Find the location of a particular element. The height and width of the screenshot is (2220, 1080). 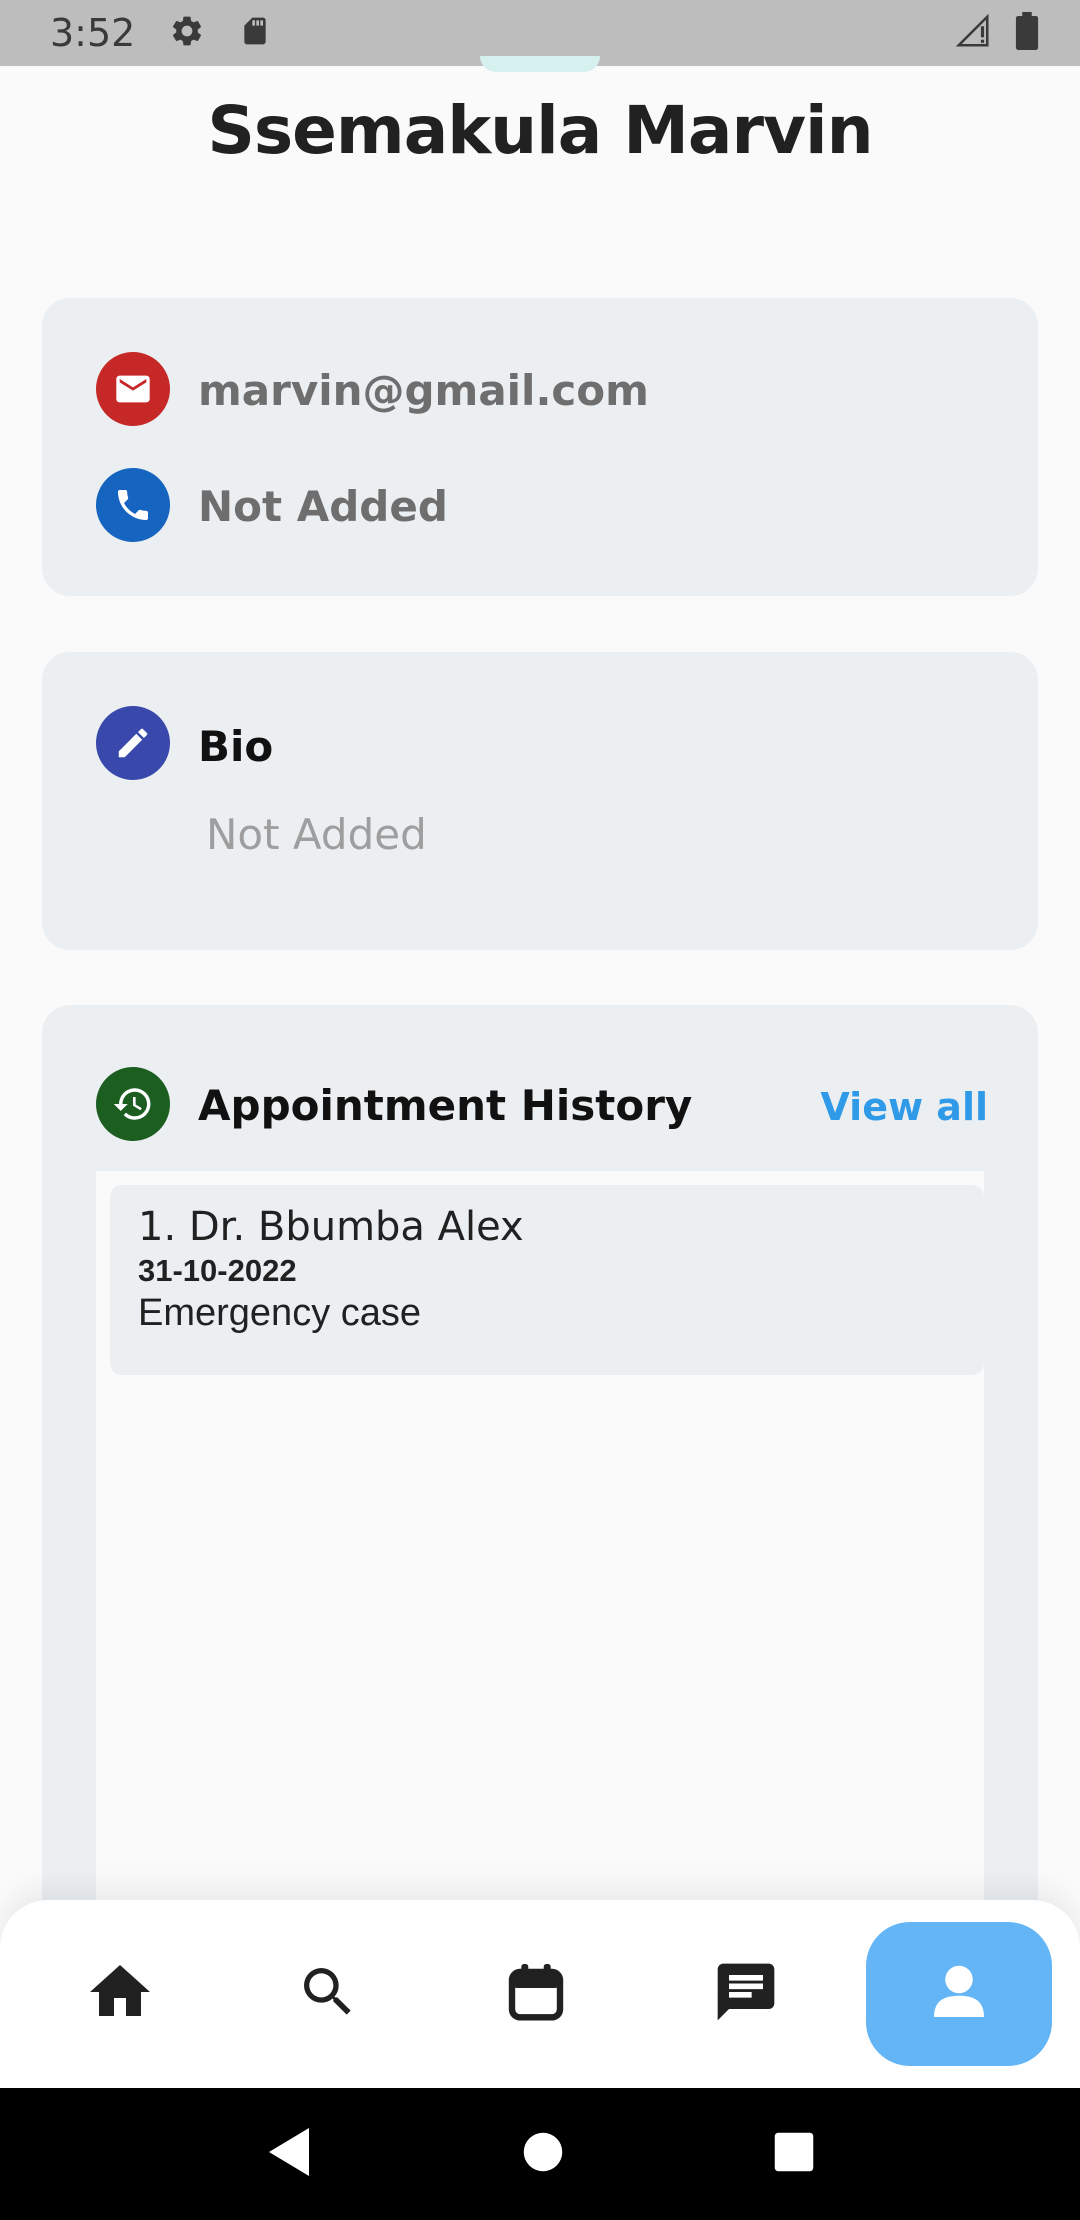

bottom-navigation is located at coordinates (540, 1994).